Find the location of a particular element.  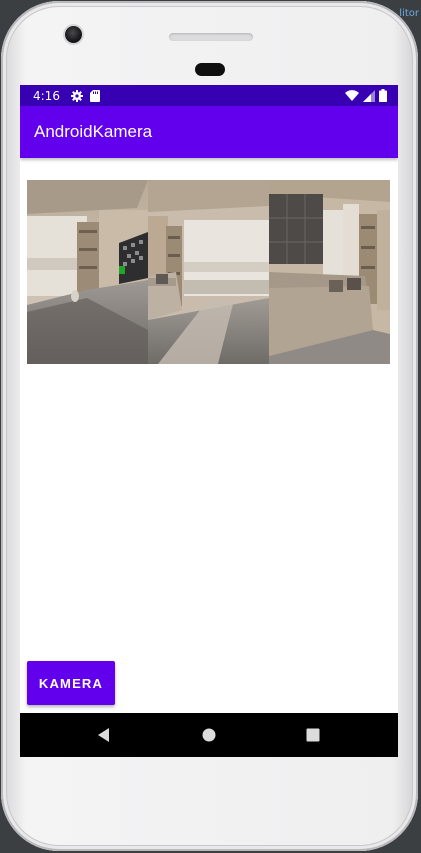

front-camera-lens is located at coordinates (73, 34).